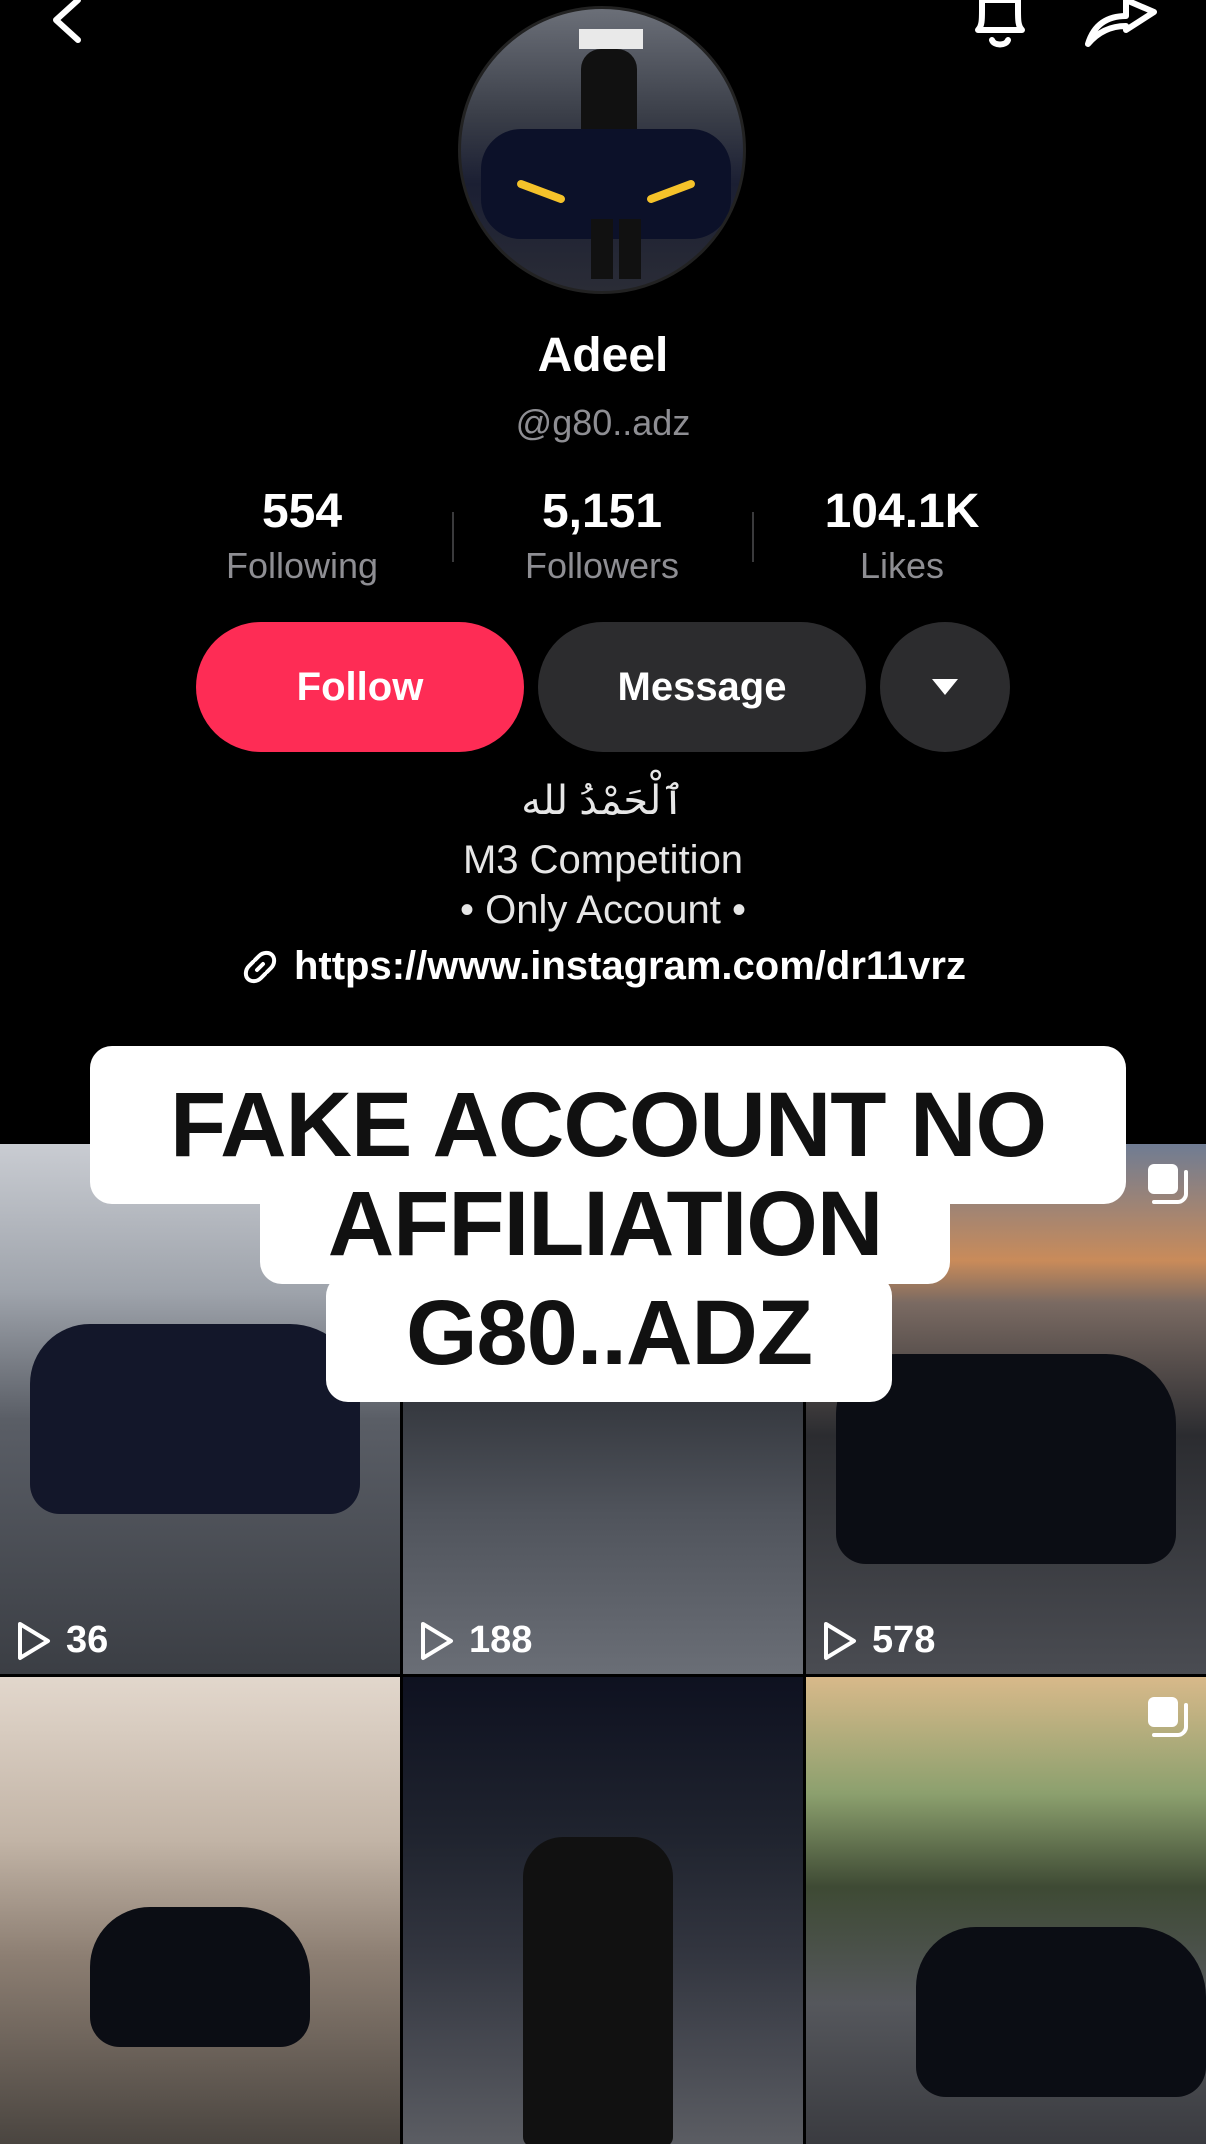 The height and width of the screenshot is (2144, 1206). I want to click on bio-arabic: ٱلْحَمْدُ لله, so click(603, 801).